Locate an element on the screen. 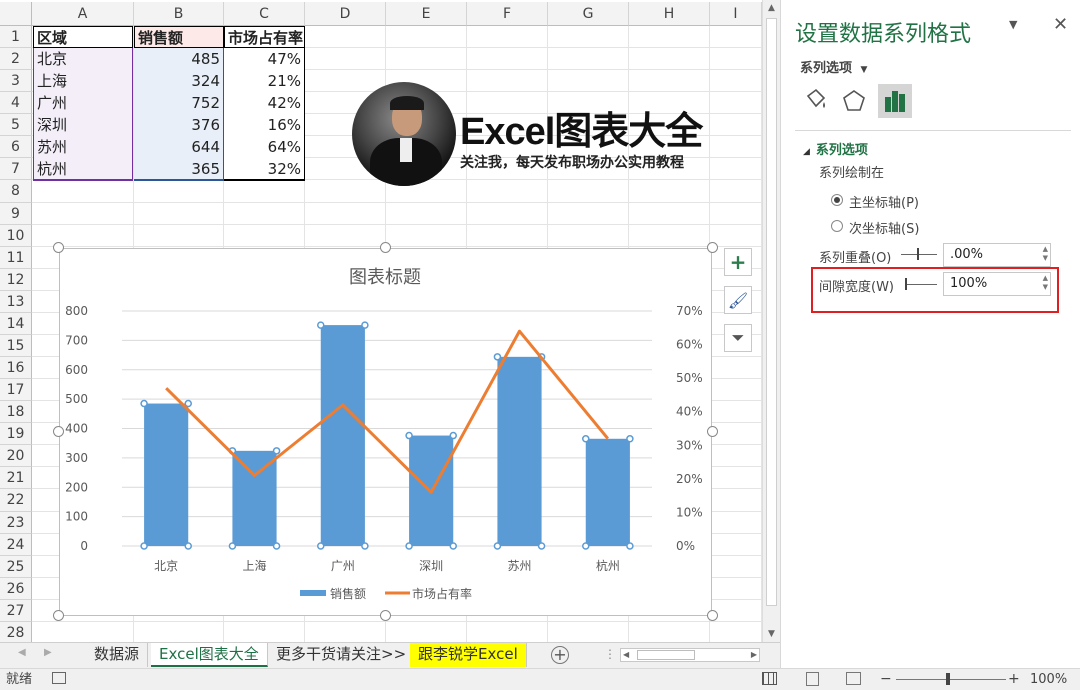 The width and height of the screenshot is (1080, 690). horizontal-scrollbar: ◀ ▶ is located at coordinates (690, 655).